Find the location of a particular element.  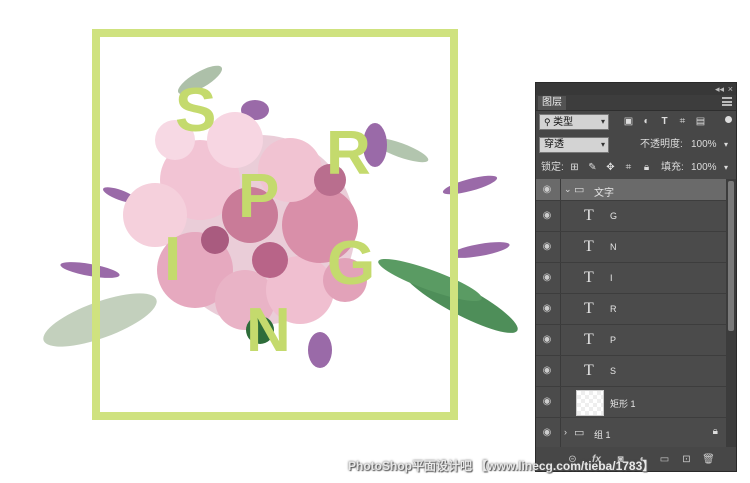

filter-kind-value: 类型 is located at coordinates (563, 122).